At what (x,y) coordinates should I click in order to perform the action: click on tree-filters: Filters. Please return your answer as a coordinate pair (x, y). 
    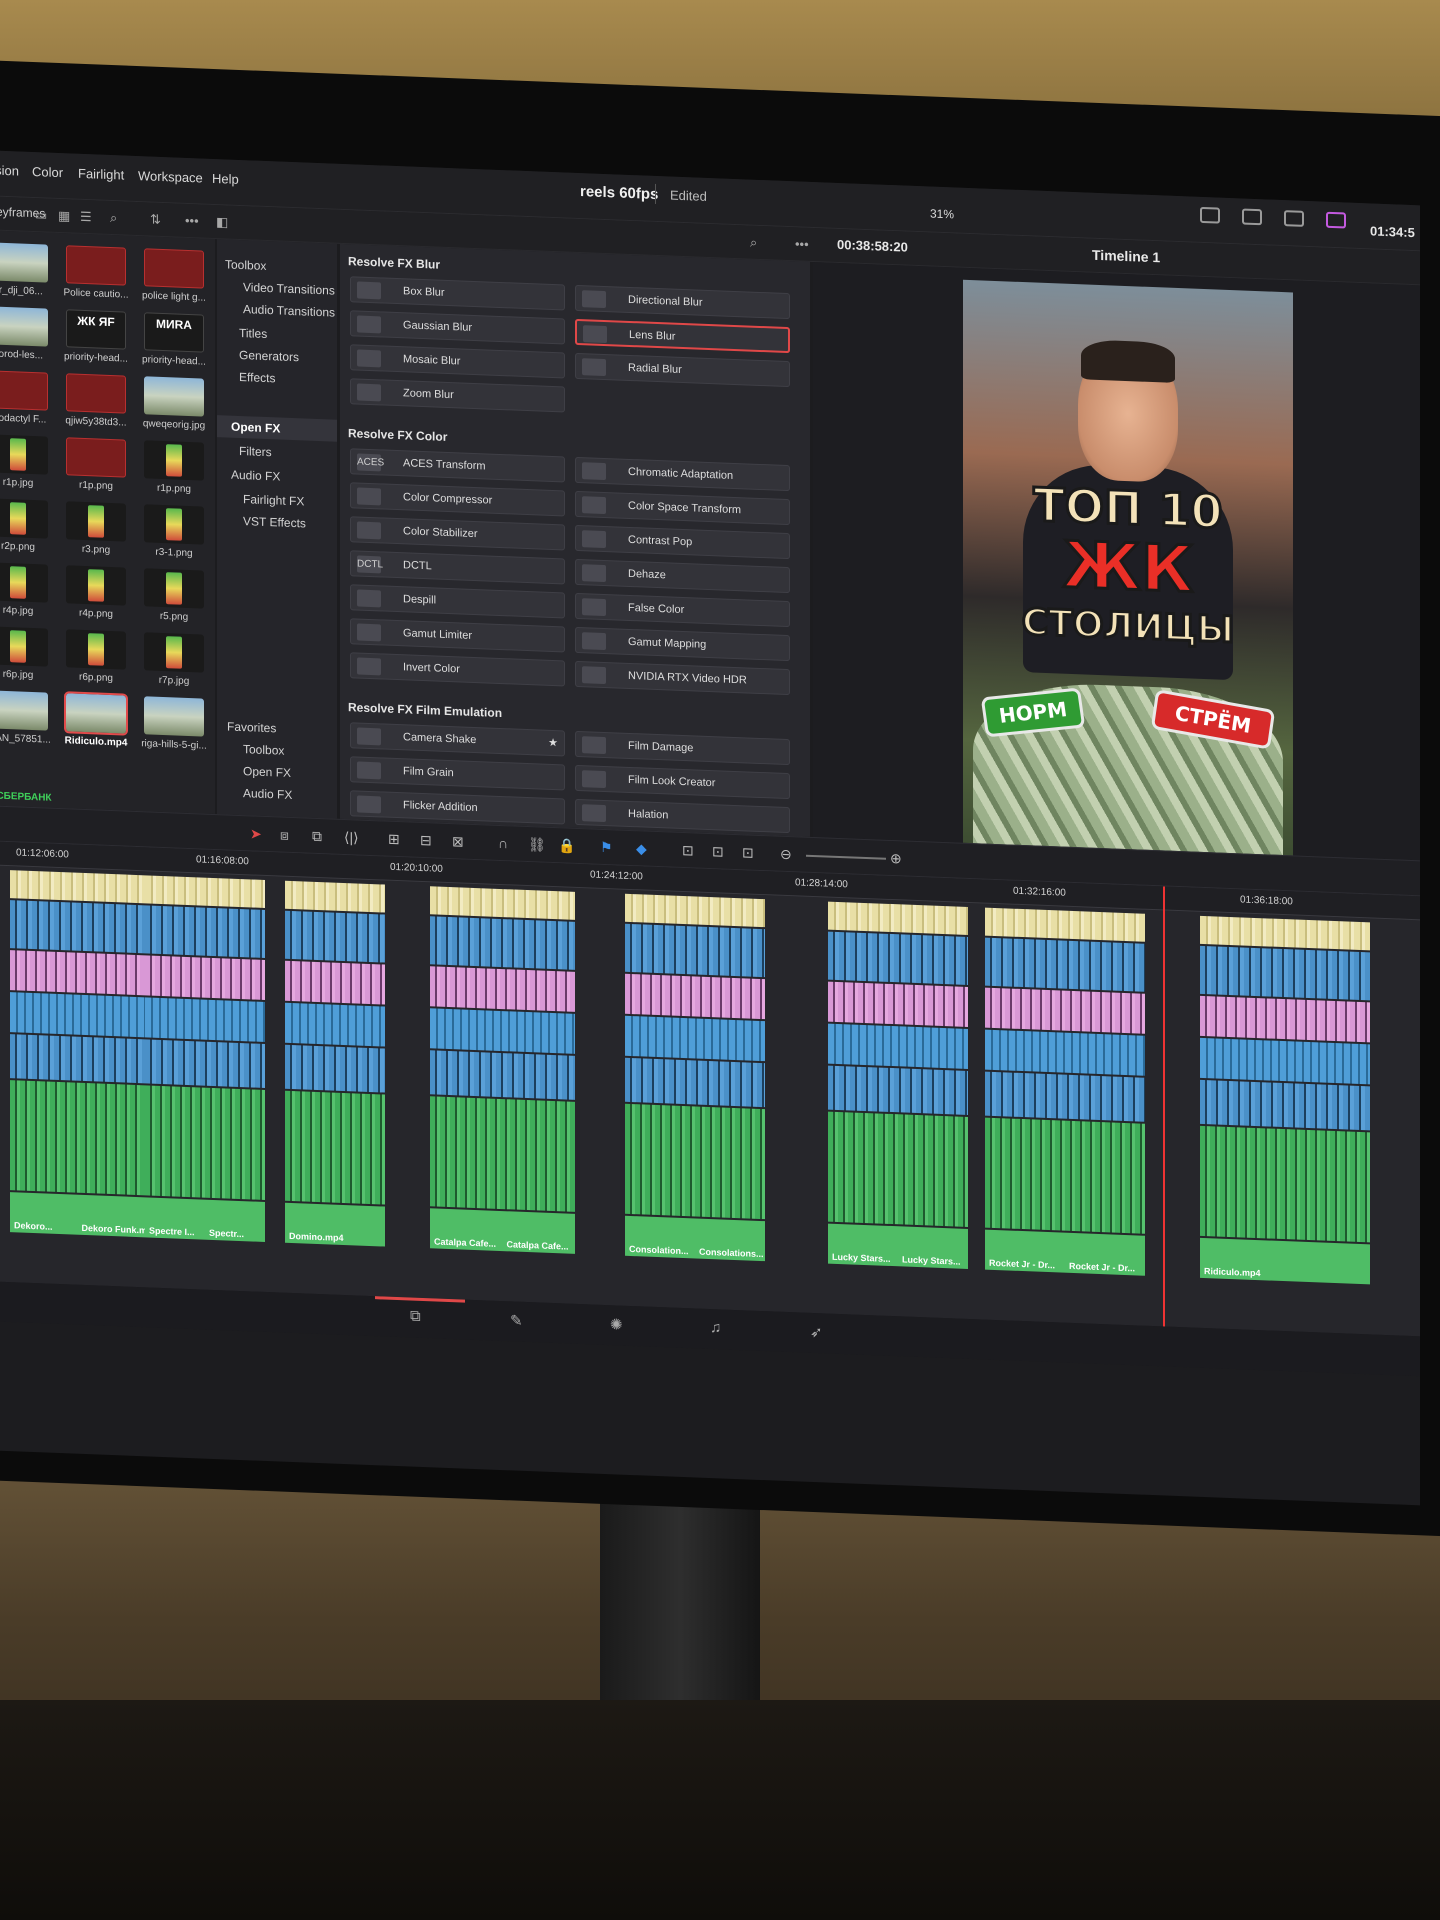
    Looking at the image, I should click on (255, 451).